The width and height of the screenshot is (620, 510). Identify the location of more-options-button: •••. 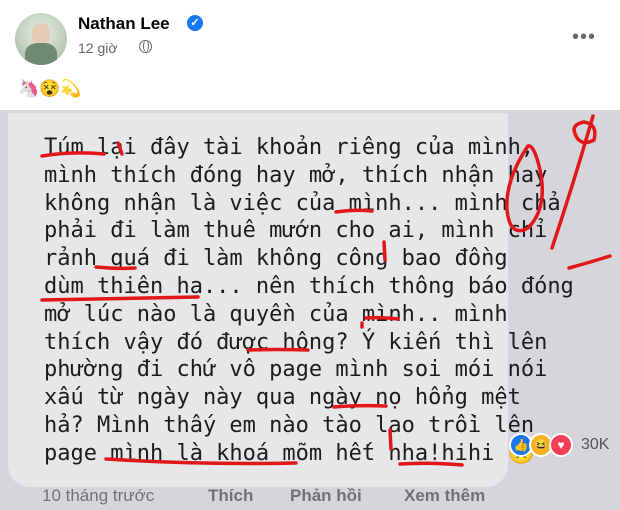
(584, 37).